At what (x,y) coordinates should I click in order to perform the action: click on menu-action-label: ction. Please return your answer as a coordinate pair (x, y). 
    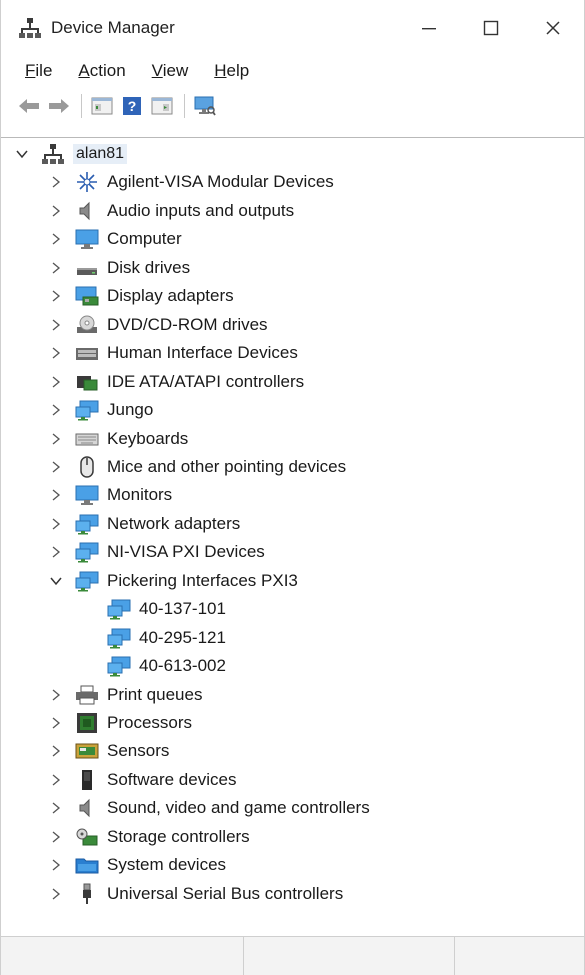
    Looking at the image, I should click on (107, 70).